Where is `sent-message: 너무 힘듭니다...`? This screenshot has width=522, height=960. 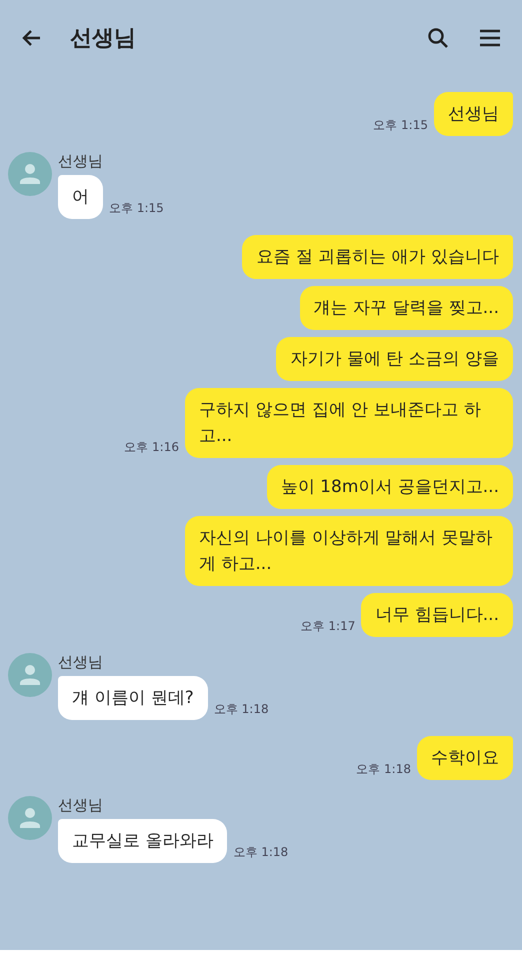 sent-message: 너무 힘듭니다... is located at coordinates (437, 615).